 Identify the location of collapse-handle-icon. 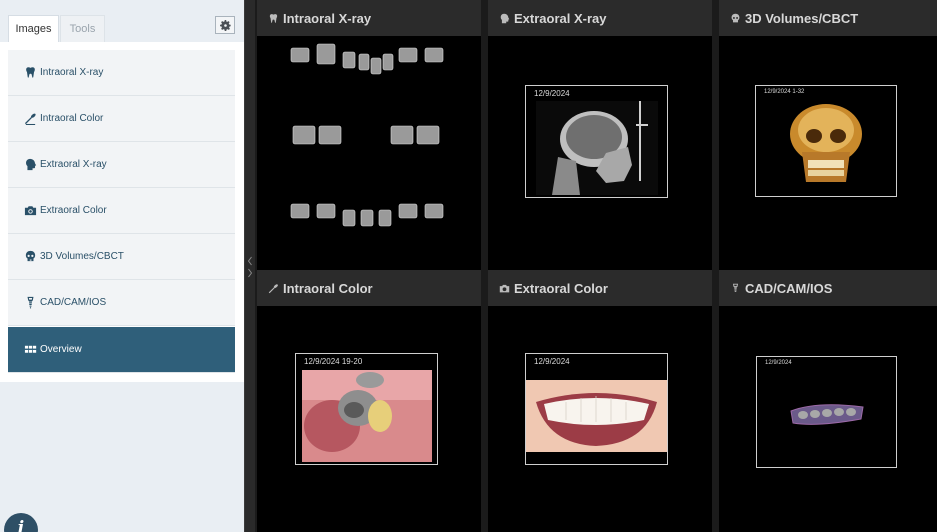
(250, 267).